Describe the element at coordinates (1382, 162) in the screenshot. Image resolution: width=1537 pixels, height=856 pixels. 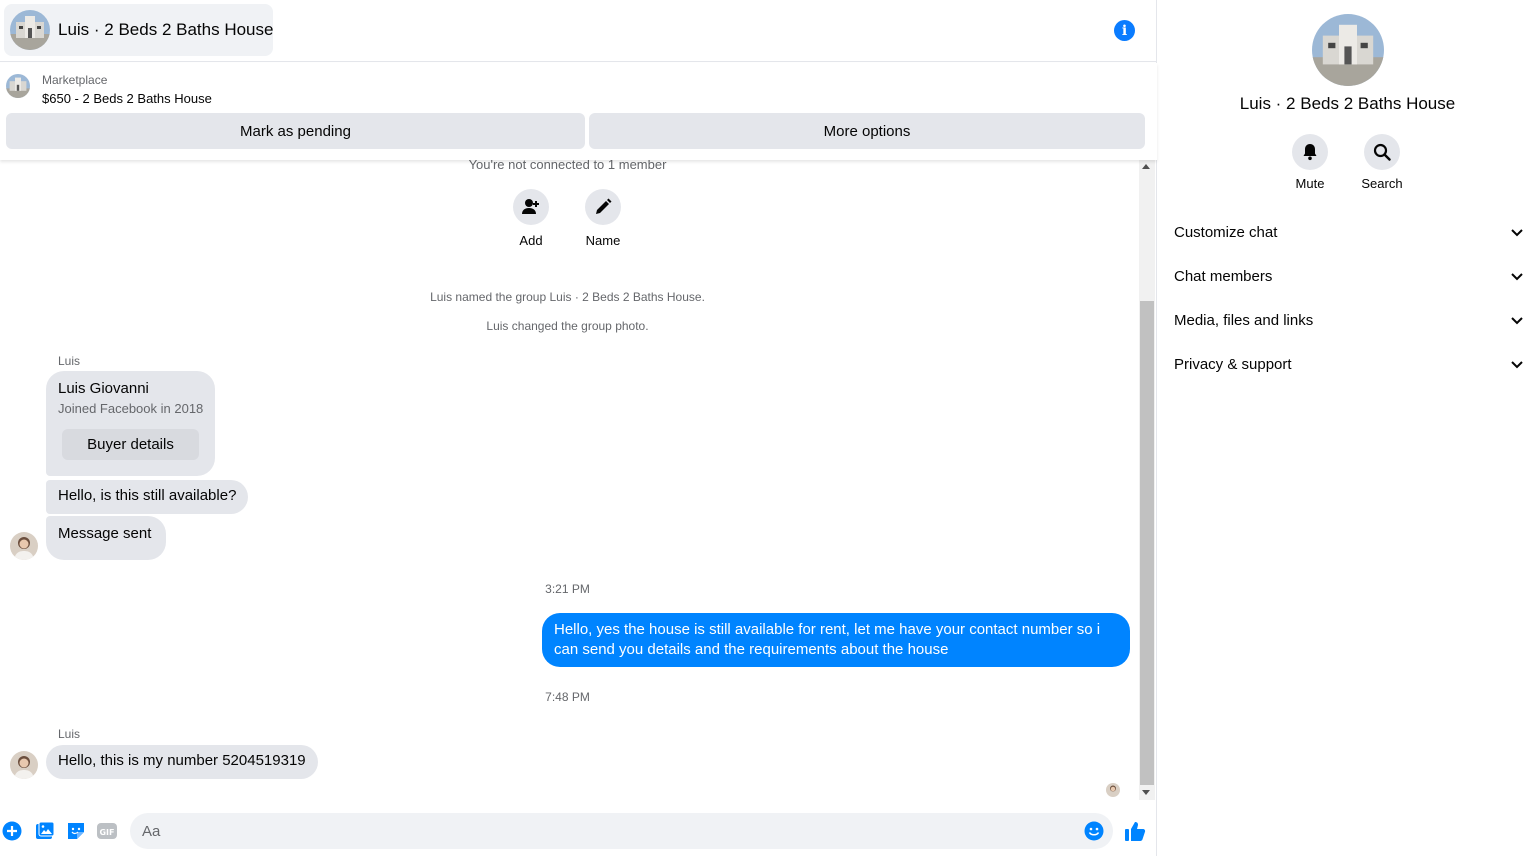
I see `search-action: Search` at that location.